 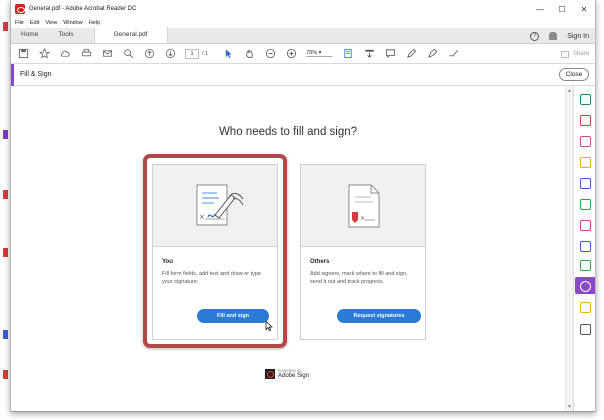 What do you see at coordinates (269, 326) in the screenshot?
I see `mouse-pointer-icon` at bounding box center [269, 326].